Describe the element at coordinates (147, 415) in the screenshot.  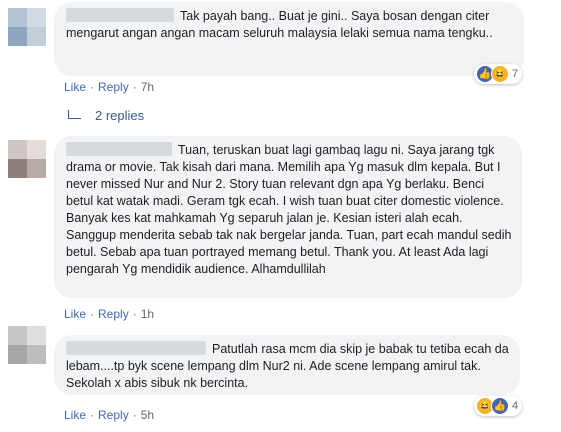
I see `timestamp: 5h` at that location.